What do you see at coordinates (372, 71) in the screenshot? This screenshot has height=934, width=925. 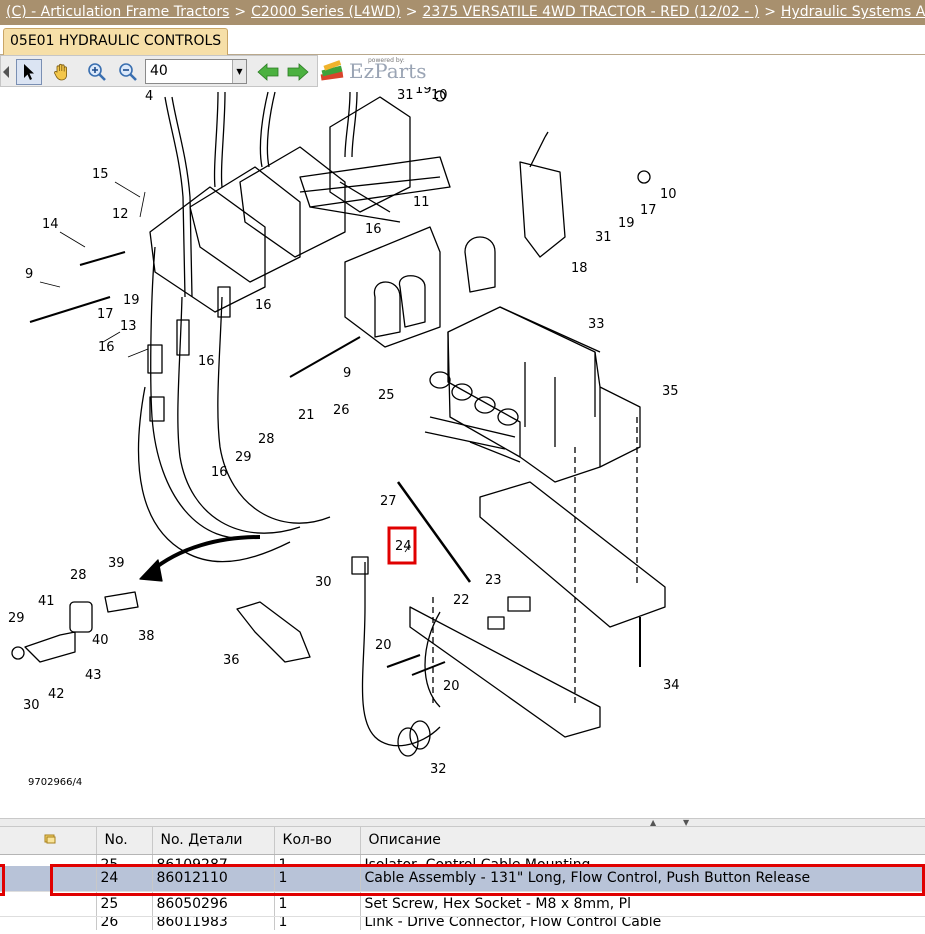 I see `ezparts-logo: powered by: EzParts` at bounding box center [372, 71].